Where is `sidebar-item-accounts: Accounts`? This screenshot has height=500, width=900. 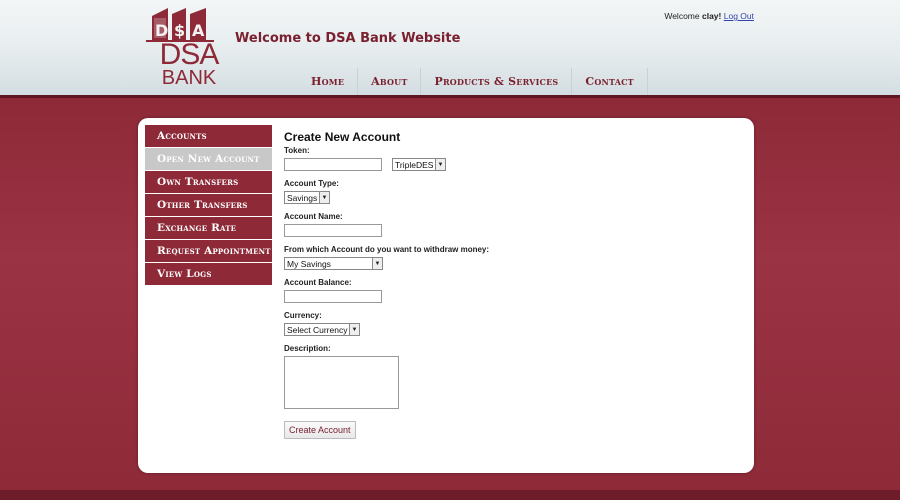 sidebar-item-accounts: Accounts is located at coordinates (208, 136).